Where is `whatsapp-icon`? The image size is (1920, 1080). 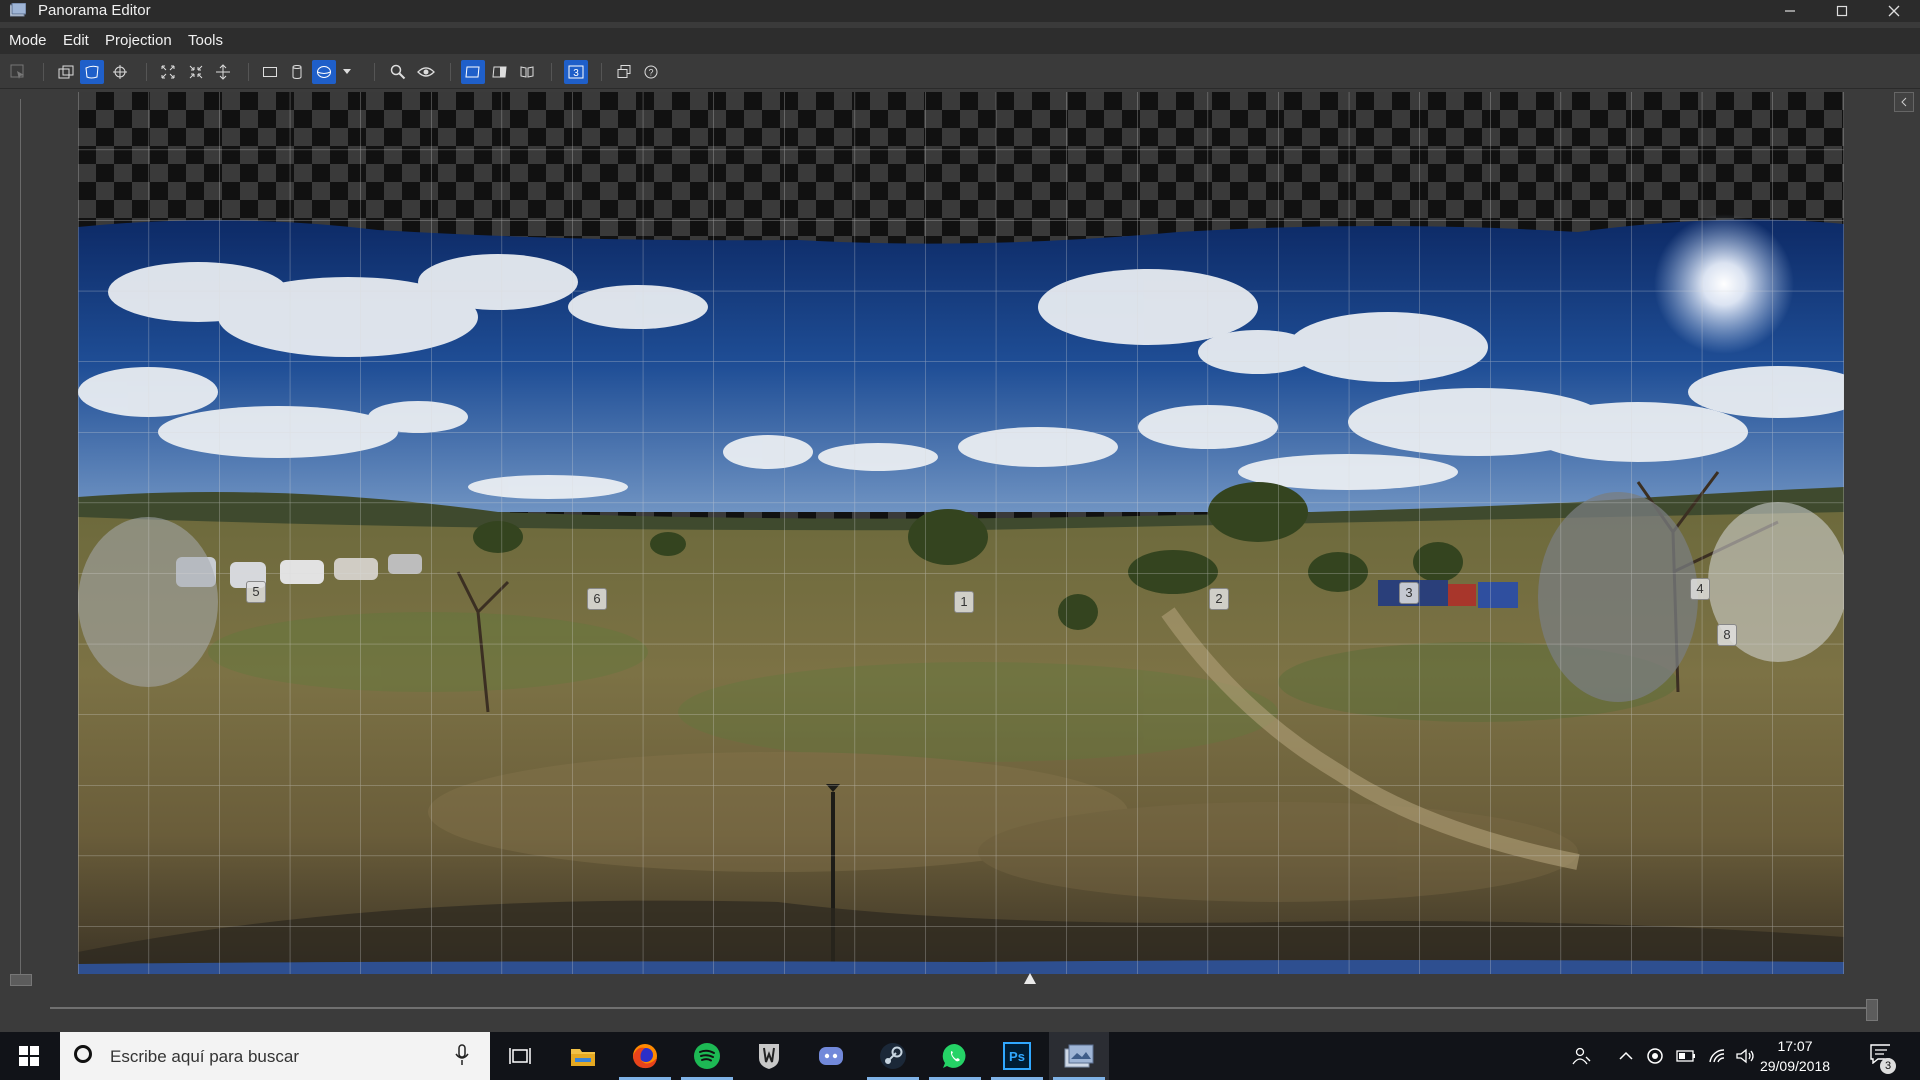
whatsapp-icon is located at coordinates (954, 1055).